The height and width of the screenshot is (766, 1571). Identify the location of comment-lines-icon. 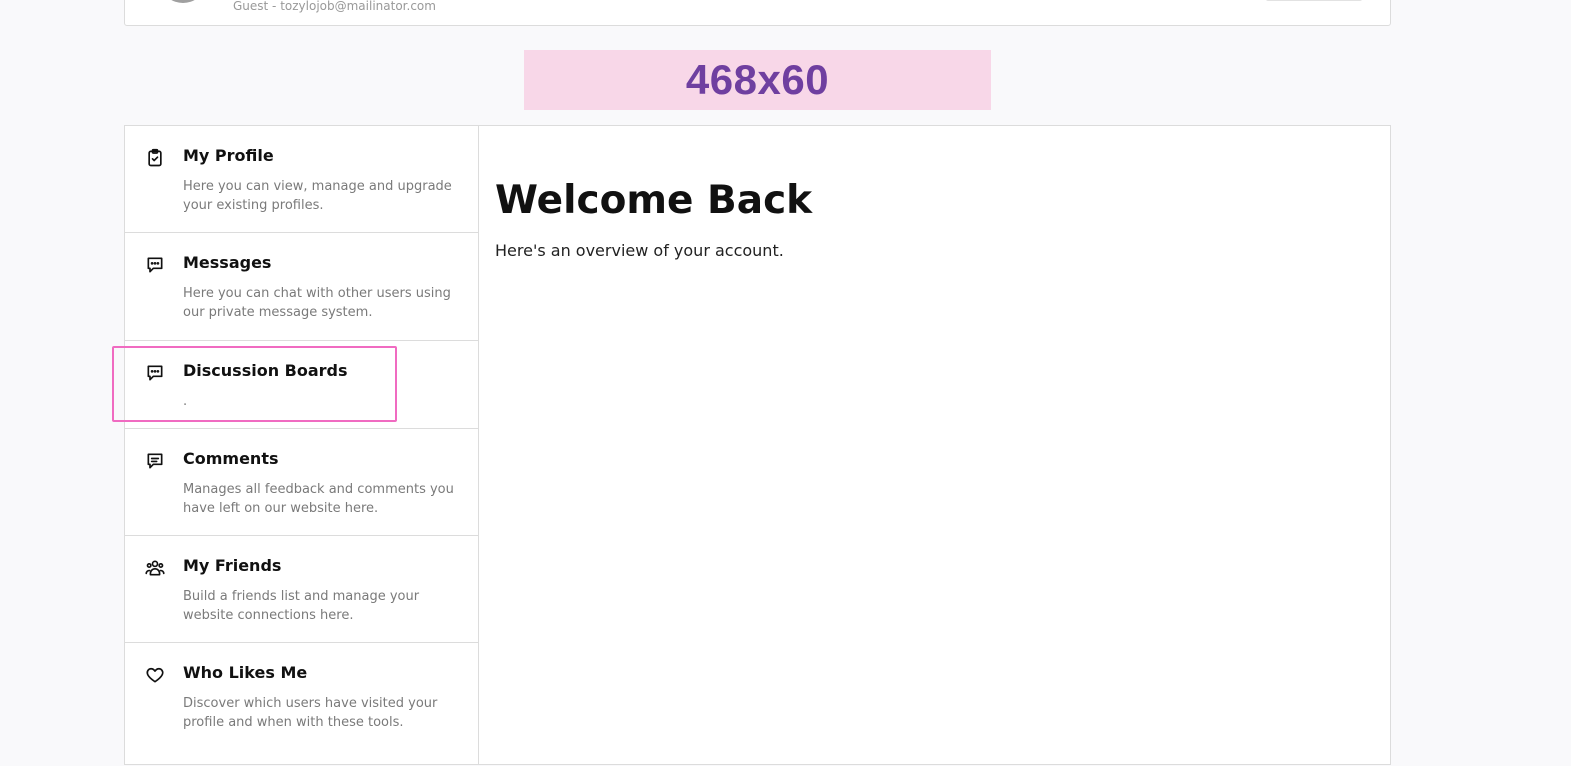
(155, 461).